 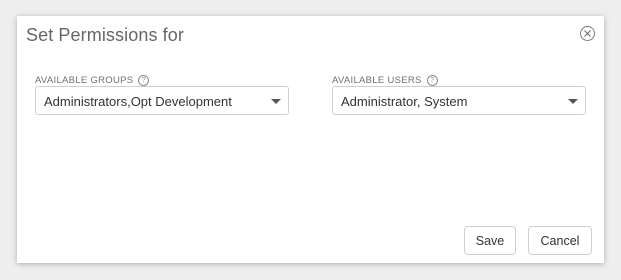 What do you see at coordinates (560, 240) in the screenshot?
I see `cancel-button: Cancel` at bounding box center [560, 240].